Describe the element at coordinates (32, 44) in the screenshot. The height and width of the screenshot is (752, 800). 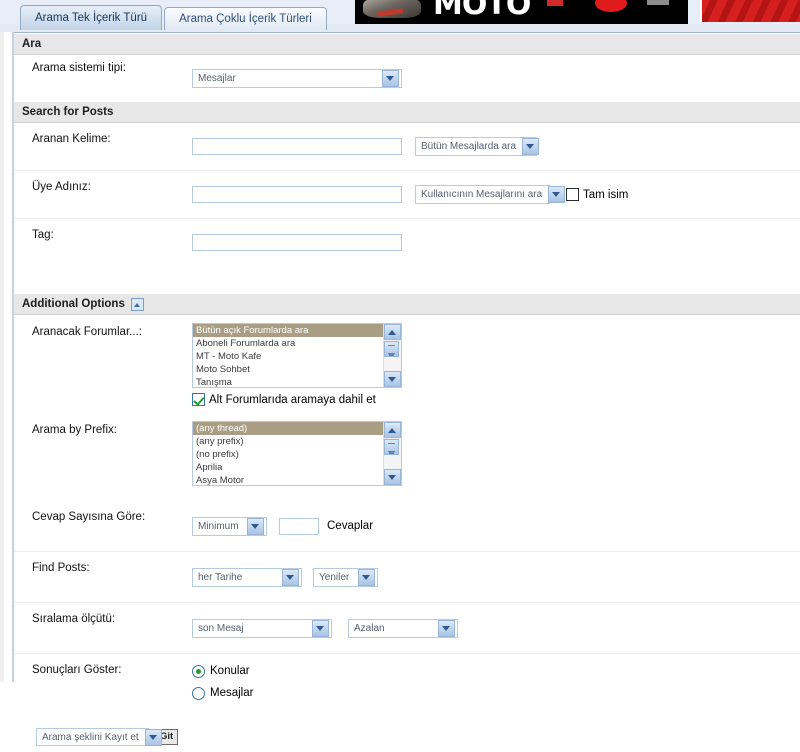
I see `section-title-search: Ara` at that location.